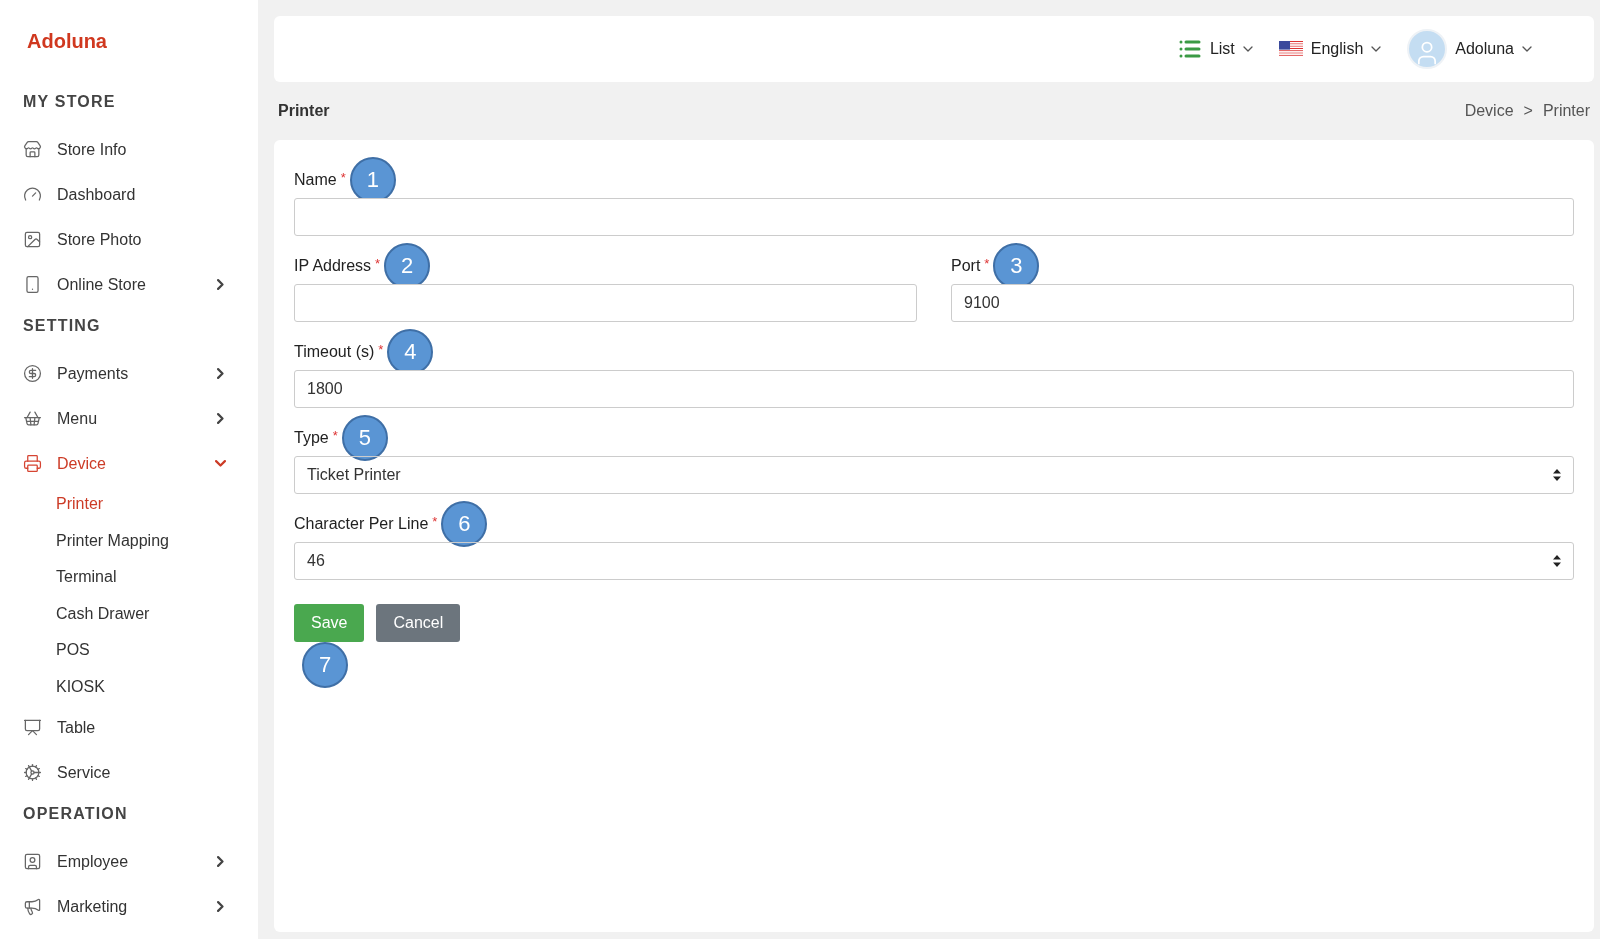  Describe the element at coordinates (934, 561) in the screenshot. I see `select-field: 46` at that location.